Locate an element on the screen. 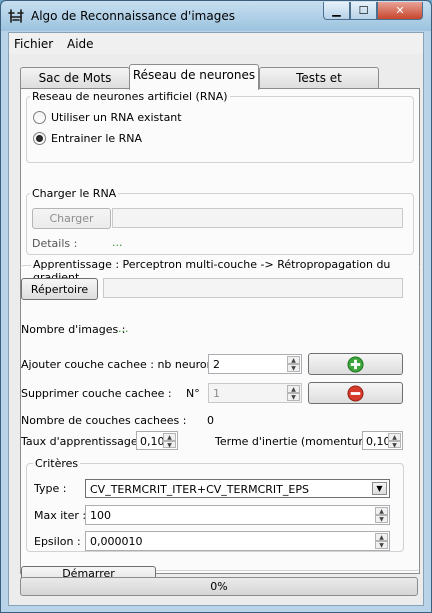 This screenshot has height=613, width=432. close-button: ✕ is located at coordinates (400, 11).